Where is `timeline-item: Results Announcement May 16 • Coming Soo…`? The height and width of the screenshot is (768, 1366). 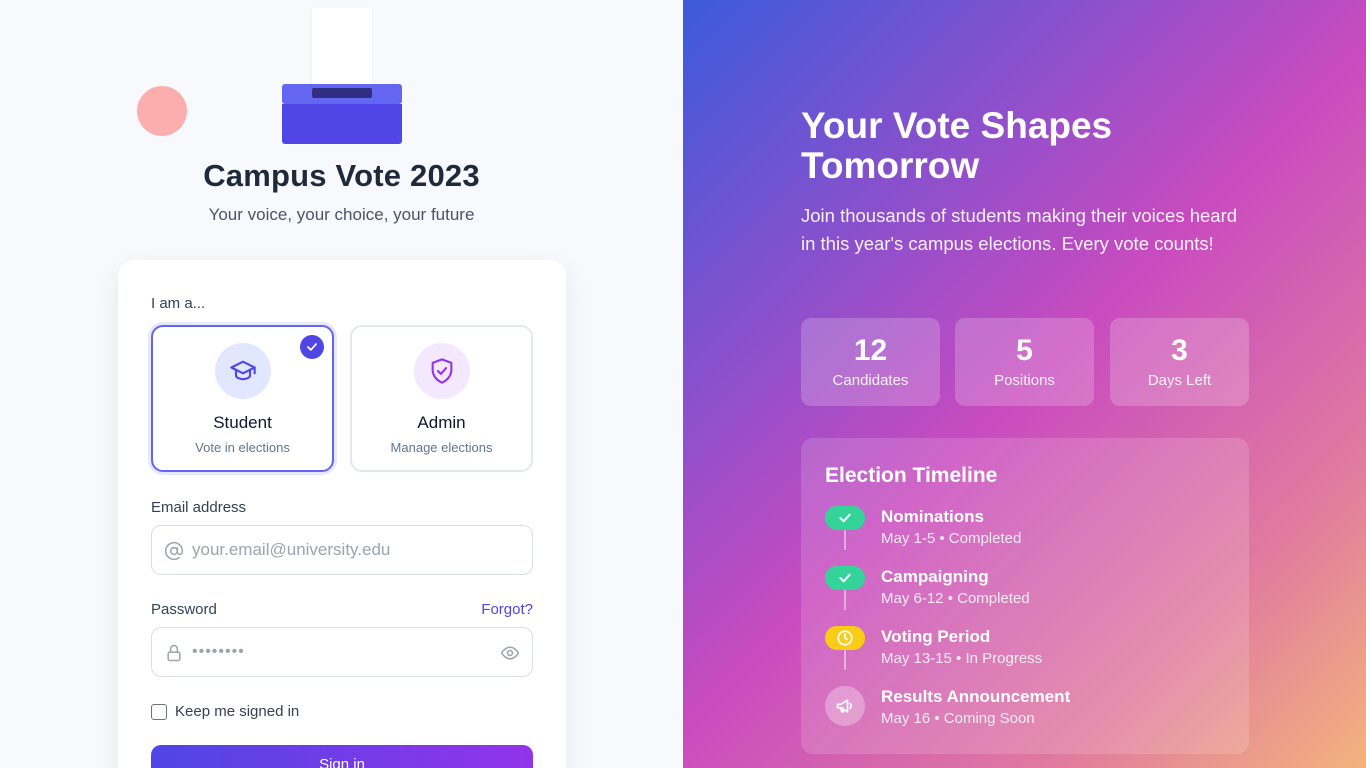
timeline-item: Results Announcement May 16 • Coming Soo… is located at coordinates (1025, 711).